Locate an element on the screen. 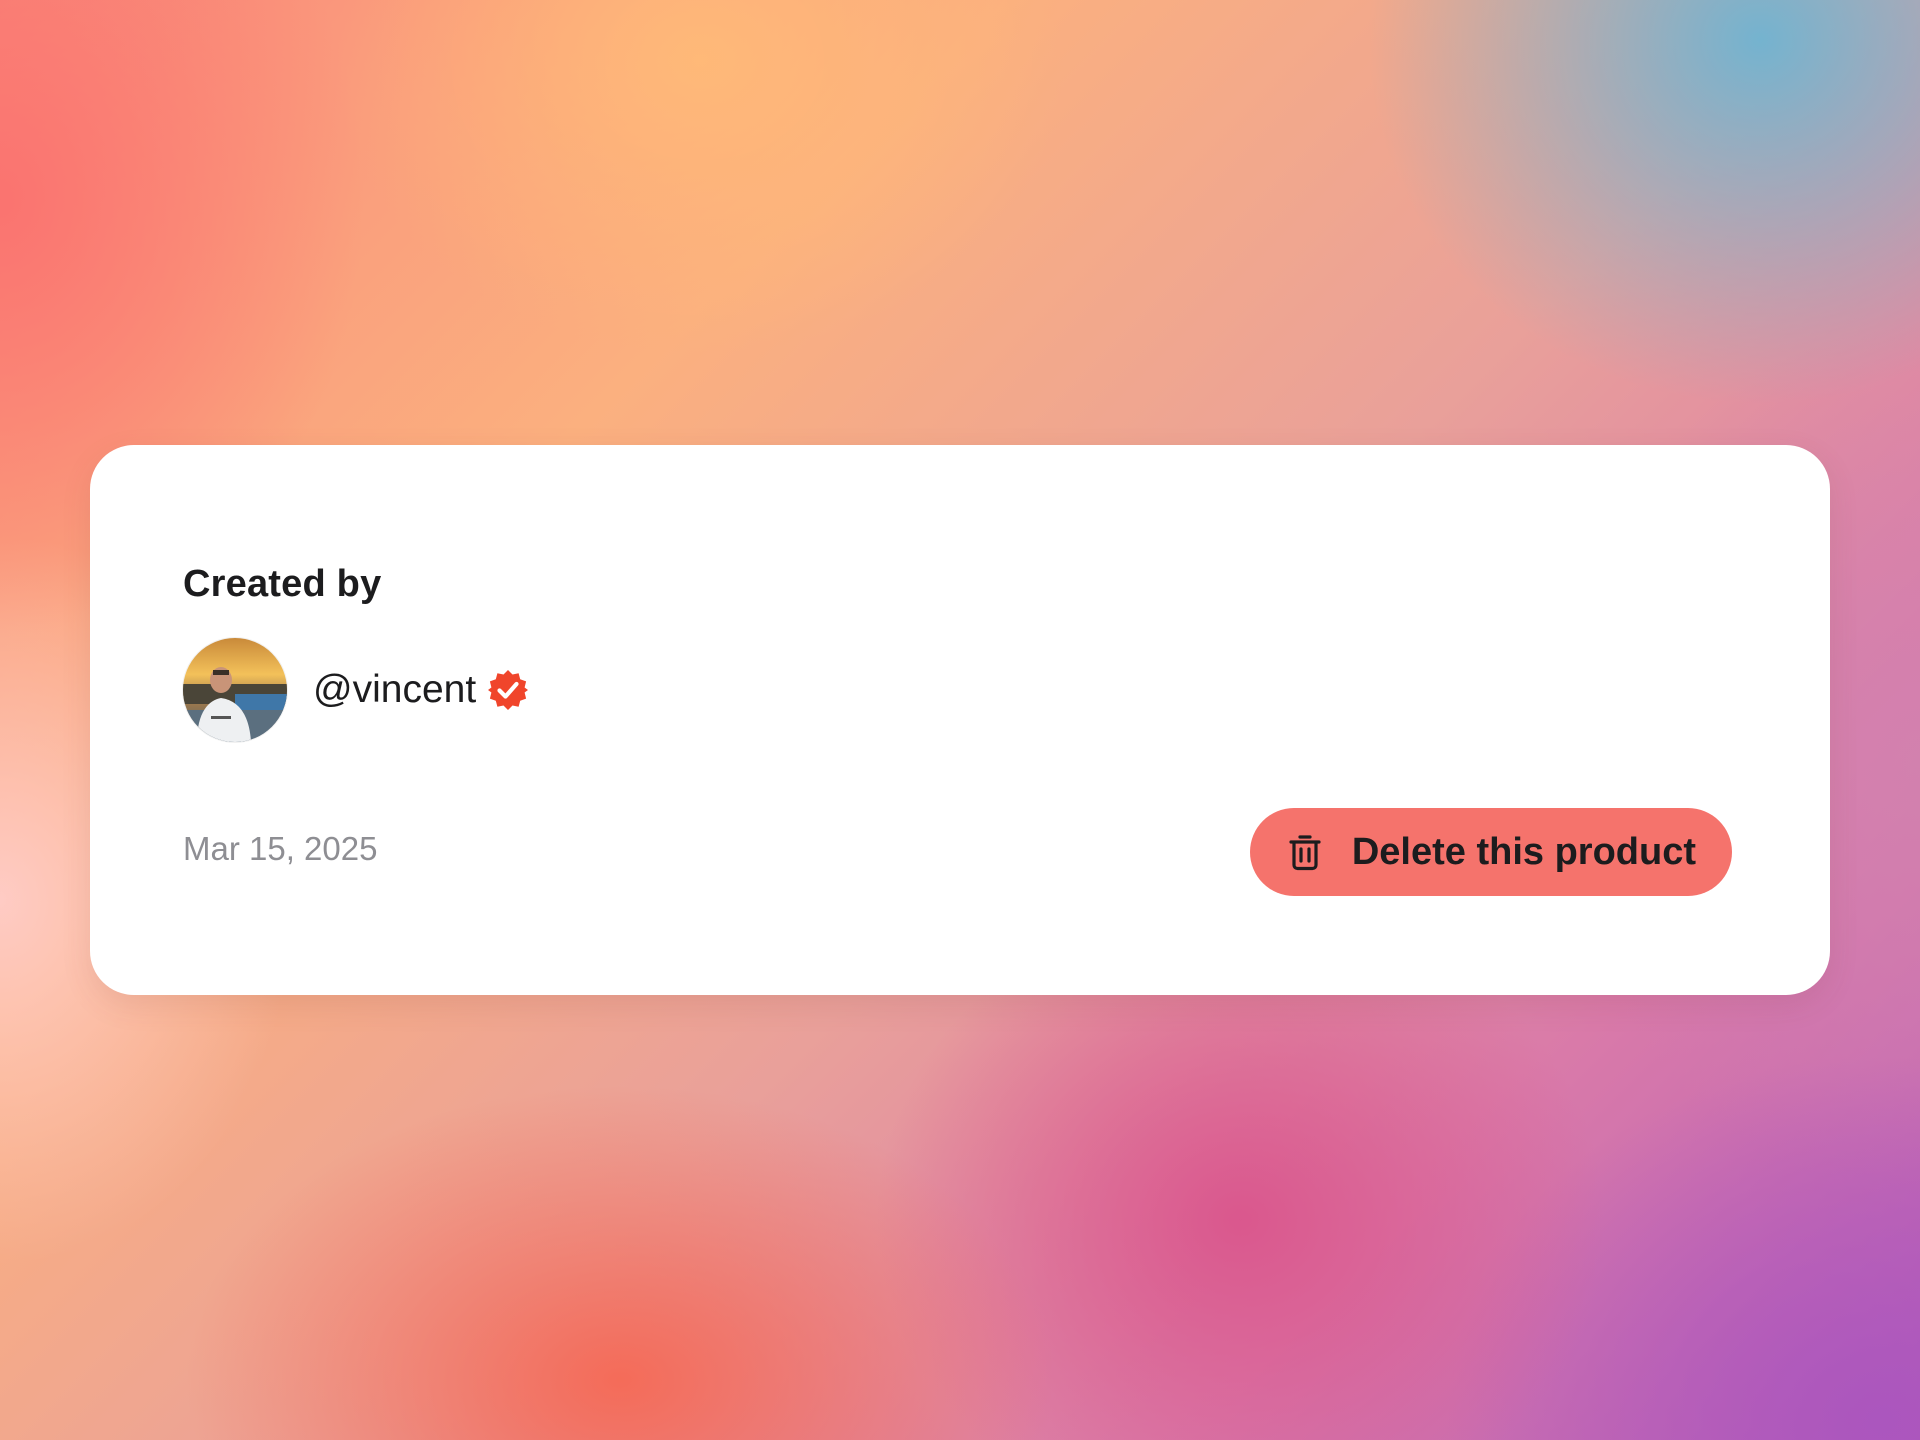 This screenshot has width=1920, height=1440. created-date: Mar 15, 2025 is located at coordinates (280, 848).